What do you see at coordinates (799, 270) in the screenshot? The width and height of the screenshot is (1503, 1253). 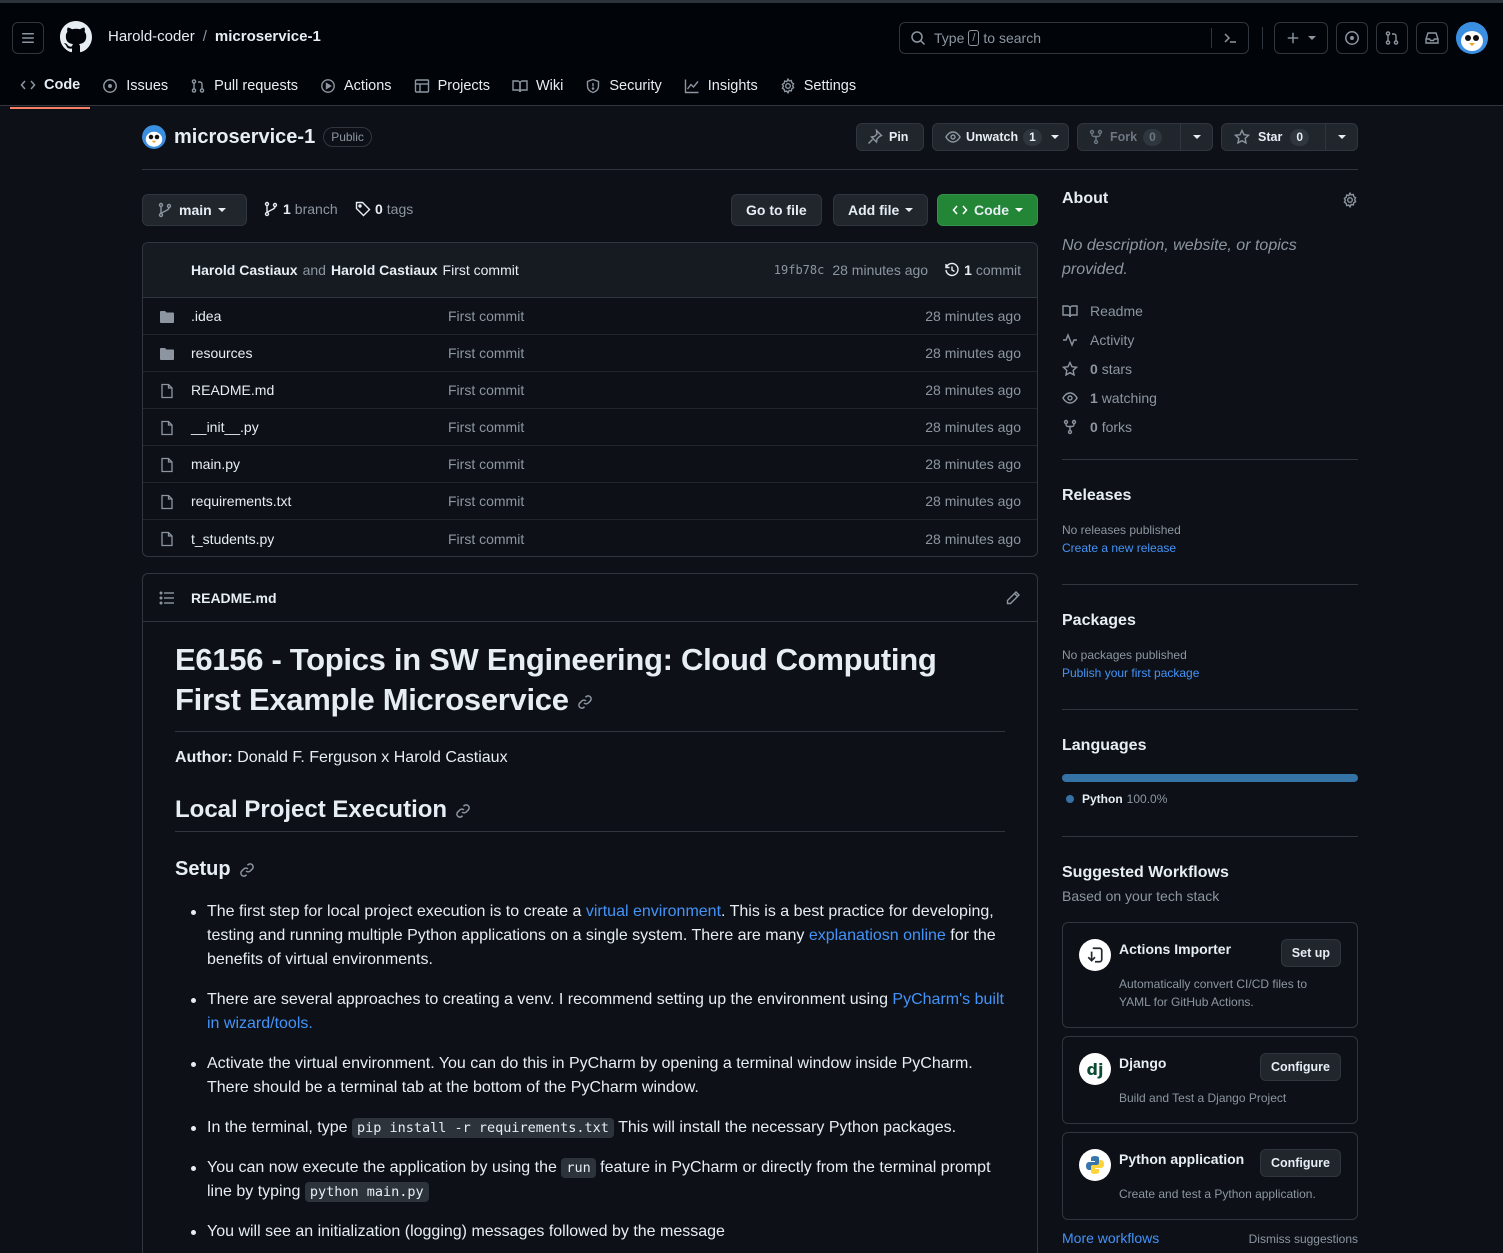 I see `commit-sha: 19fb78c` at bounding box center [799, 270].